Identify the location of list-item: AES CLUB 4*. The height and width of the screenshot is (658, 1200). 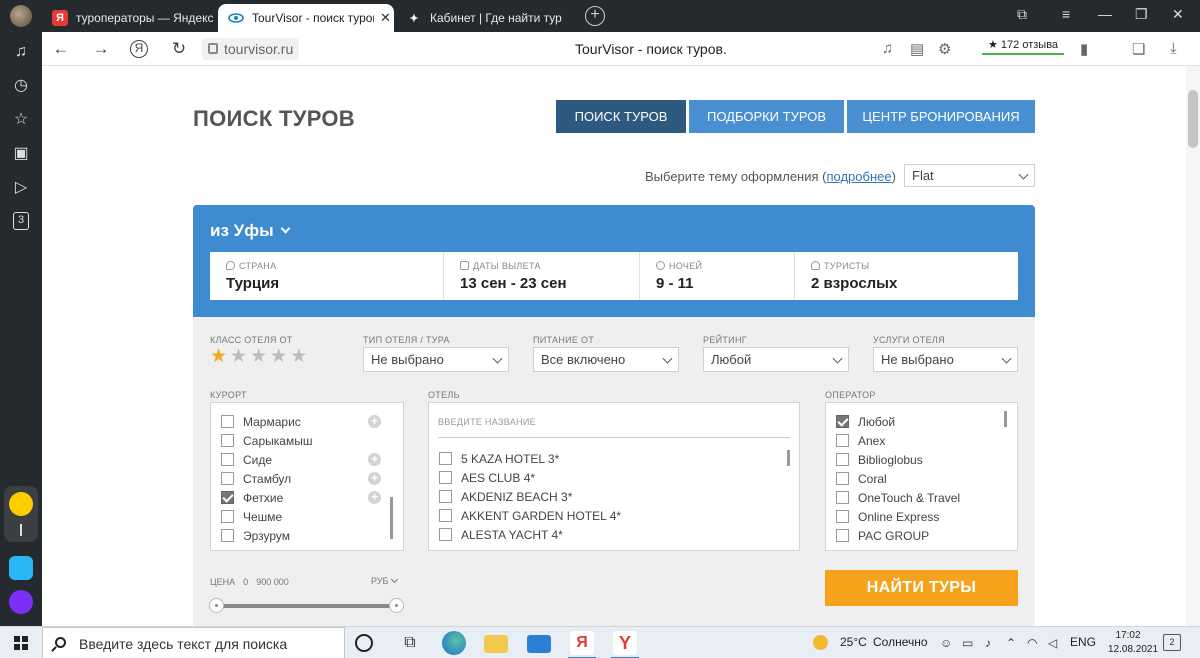
(609, 477).